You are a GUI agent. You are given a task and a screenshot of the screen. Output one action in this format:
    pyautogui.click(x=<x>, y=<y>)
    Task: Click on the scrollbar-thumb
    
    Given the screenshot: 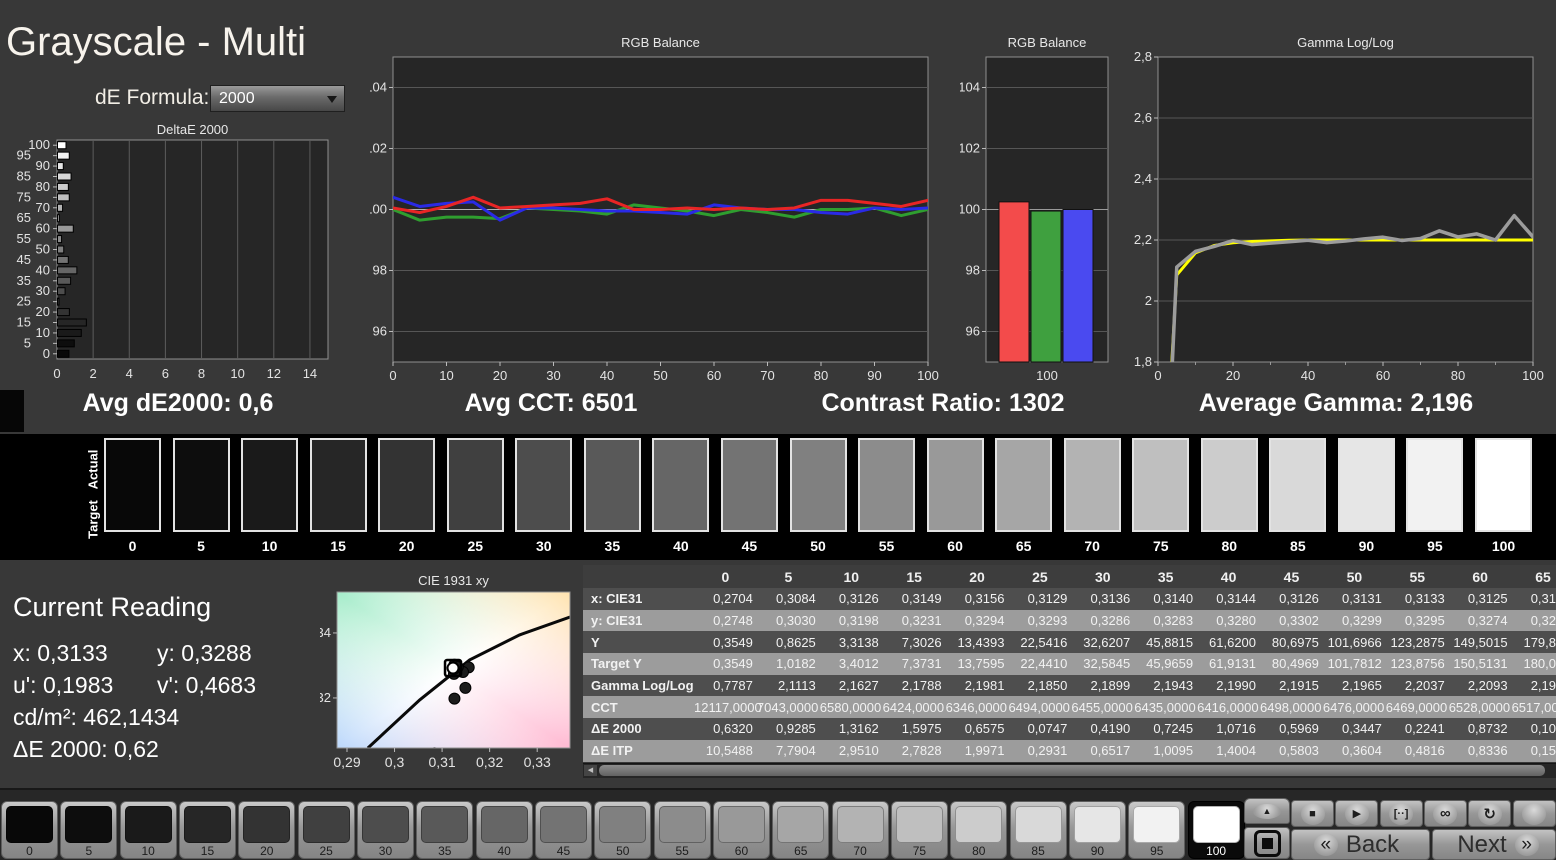 What is the action you would take?
    pyautogui.click(x=1072, y=770)
    